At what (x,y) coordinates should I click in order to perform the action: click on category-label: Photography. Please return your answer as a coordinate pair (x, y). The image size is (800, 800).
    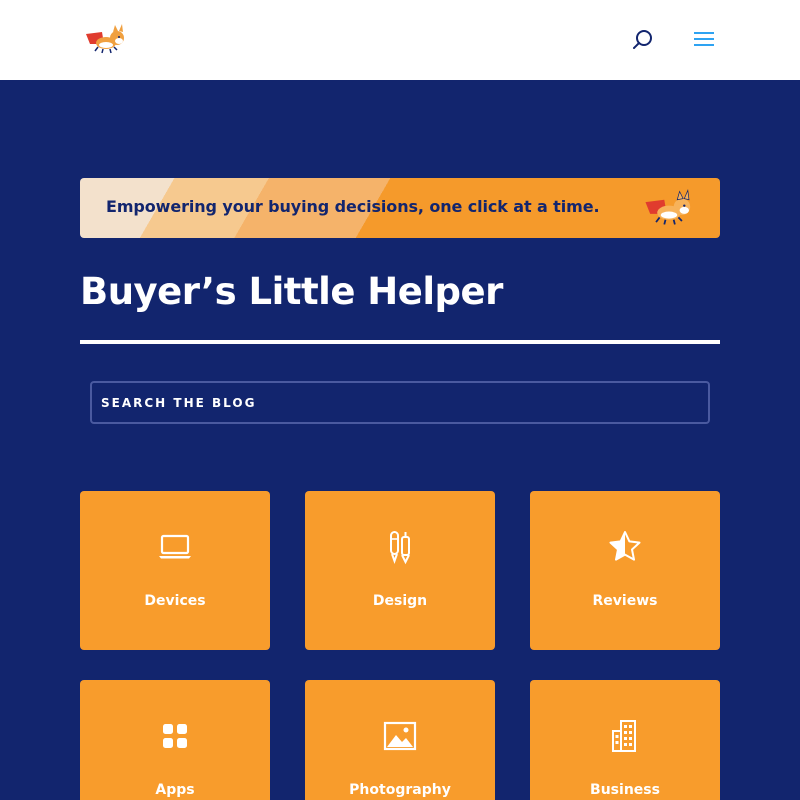
    Looking at the image, I should click on (400, 790).